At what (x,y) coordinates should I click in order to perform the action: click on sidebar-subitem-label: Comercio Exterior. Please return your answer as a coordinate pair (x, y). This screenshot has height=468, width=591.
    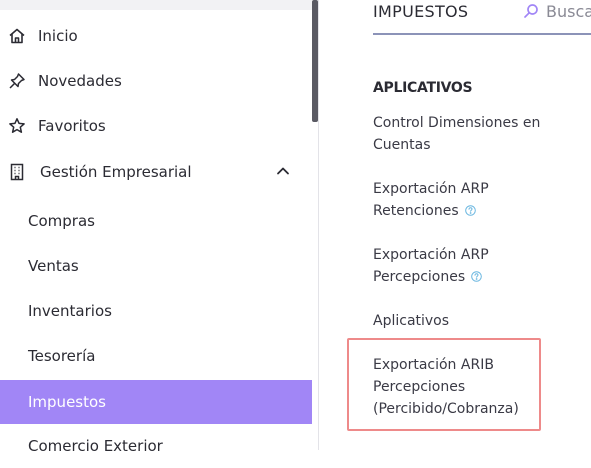
    Looking at the image, I should click on (95, 446).